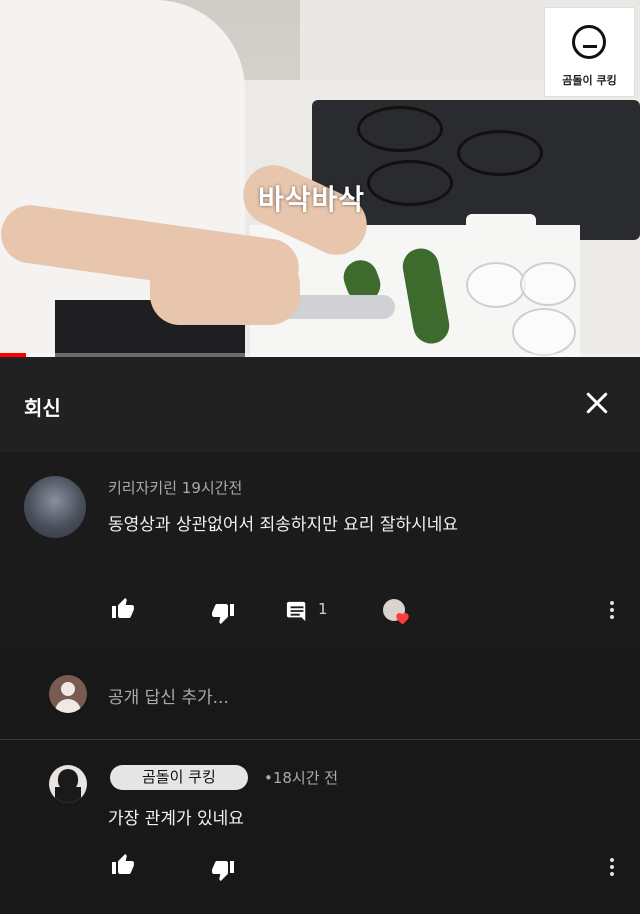 This screenshot has height=914, width=640. I want to click on comment-text: 동영상과 상관없어서 죄송하지만 요리 잘하시네요, so click(283, 525).